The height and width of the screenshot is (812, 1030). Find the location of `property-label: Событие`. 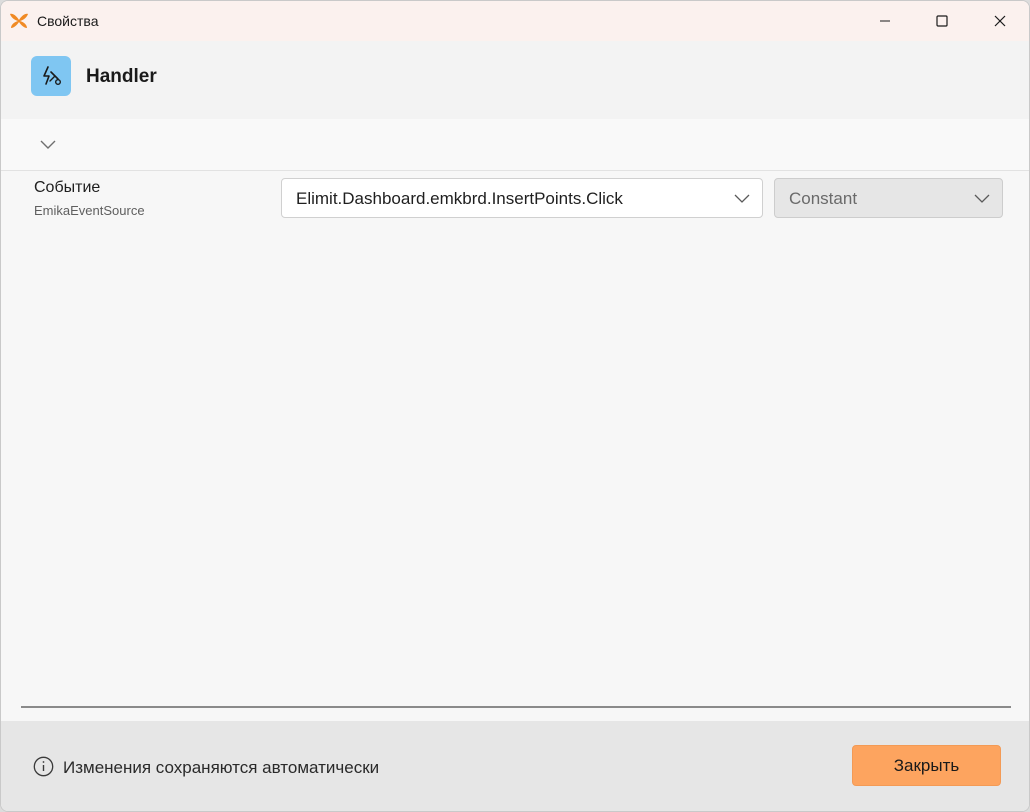

property-label: Событие is located at coordinates (67, 187).